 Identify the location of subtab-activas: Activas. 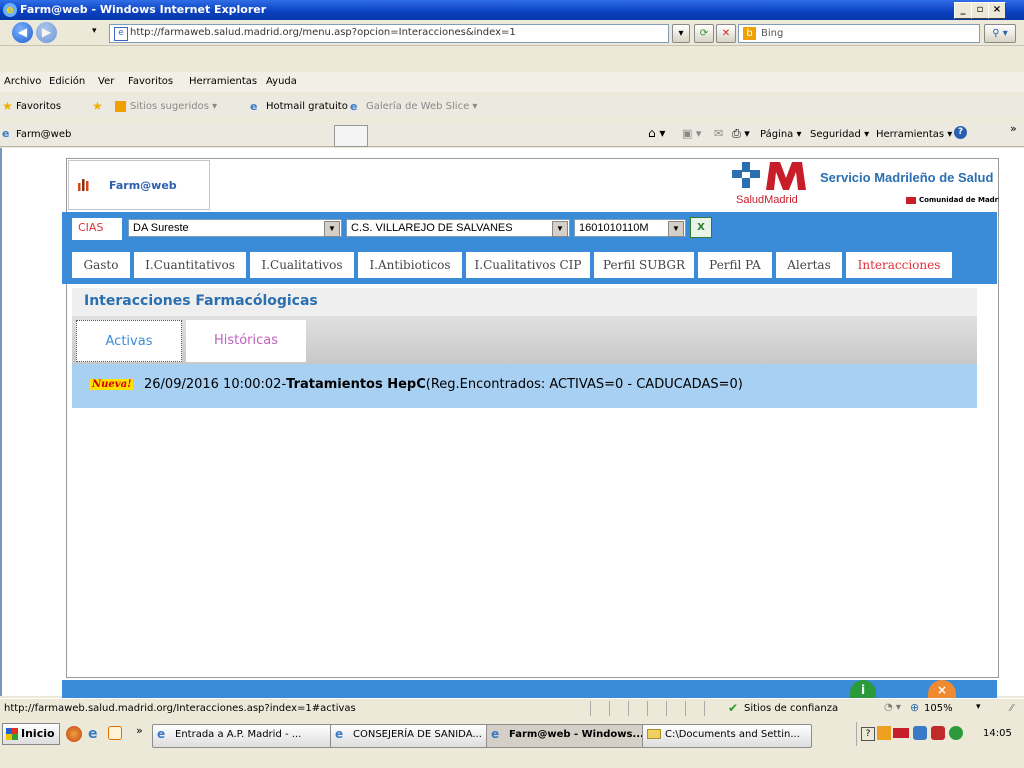
(129, 341).